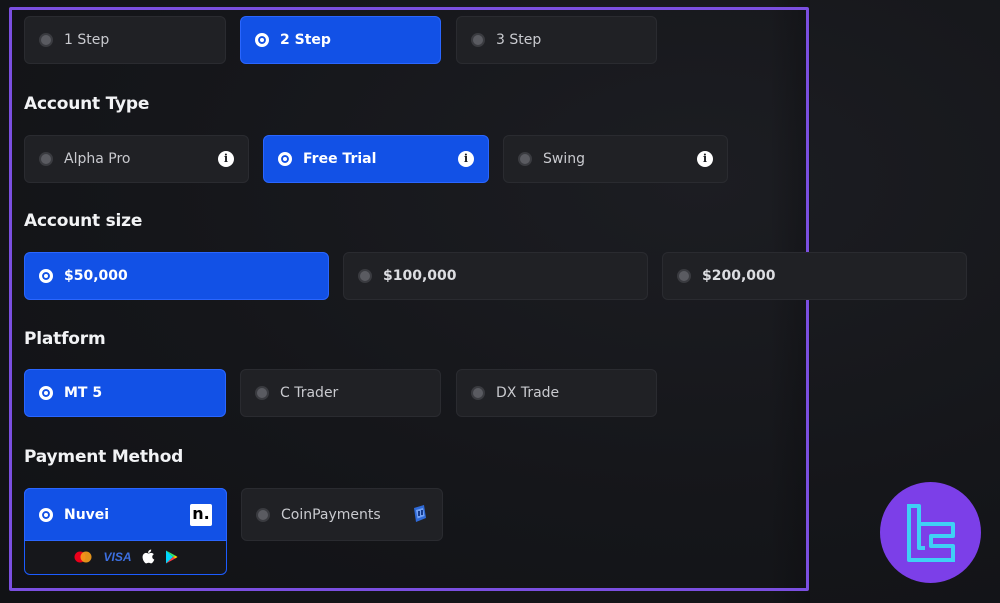 This screenshot has height=603, width=1000. Describe the element at coordinates (556, 40) in the screenshot. I see `step-option-3: 3 Step` at that location.